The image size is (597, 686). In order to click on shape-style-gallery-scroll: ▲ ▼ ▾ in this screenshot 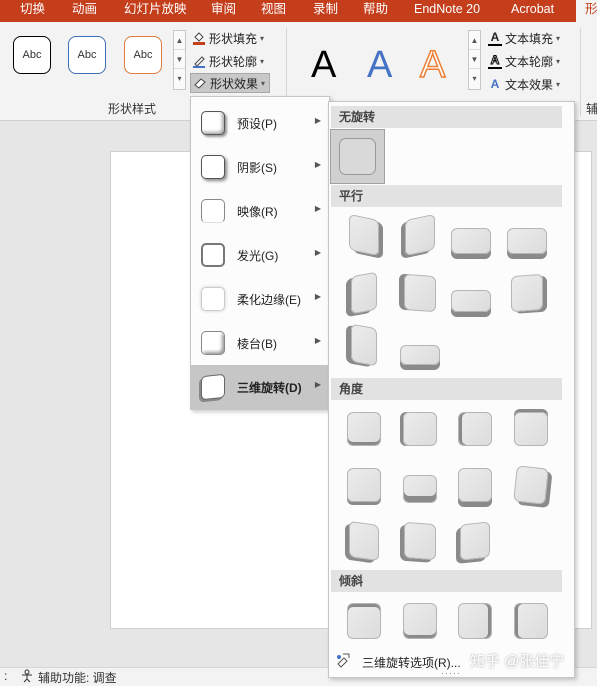, I will do `click(179, 60)`.